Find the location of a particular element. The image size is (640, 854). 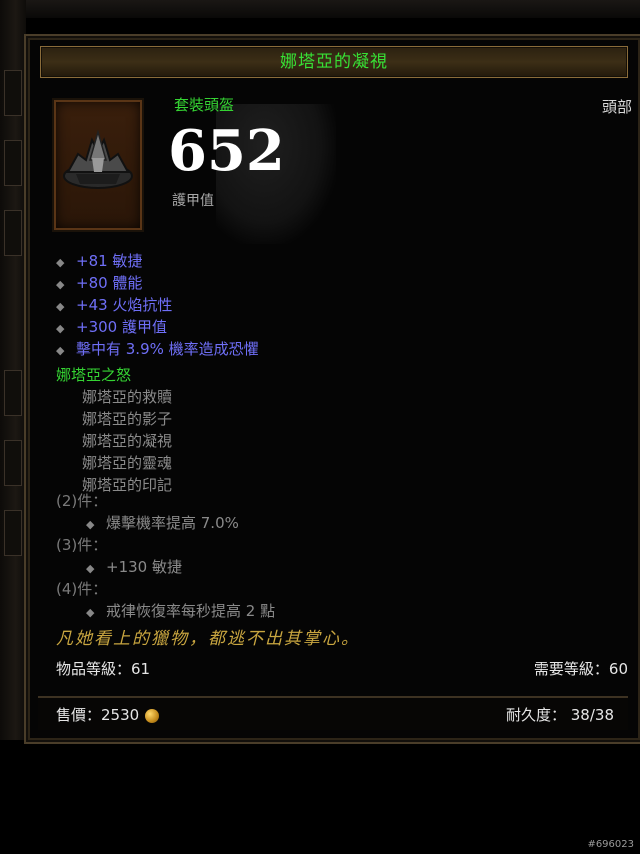

background-left-panel is located at coordinates (13, 370).